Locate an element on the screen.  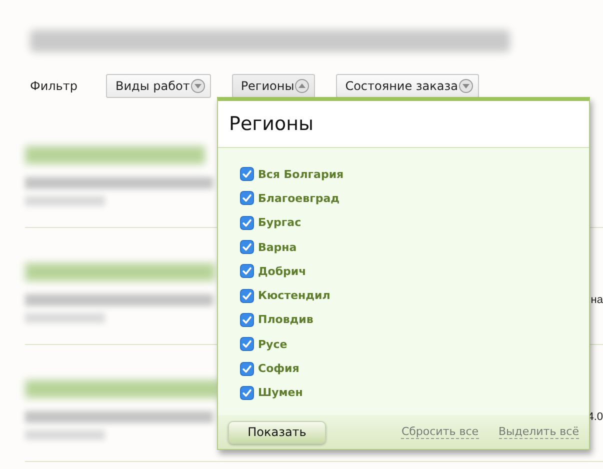
filter-label: Фильтр is located at coordinates (54, 86).